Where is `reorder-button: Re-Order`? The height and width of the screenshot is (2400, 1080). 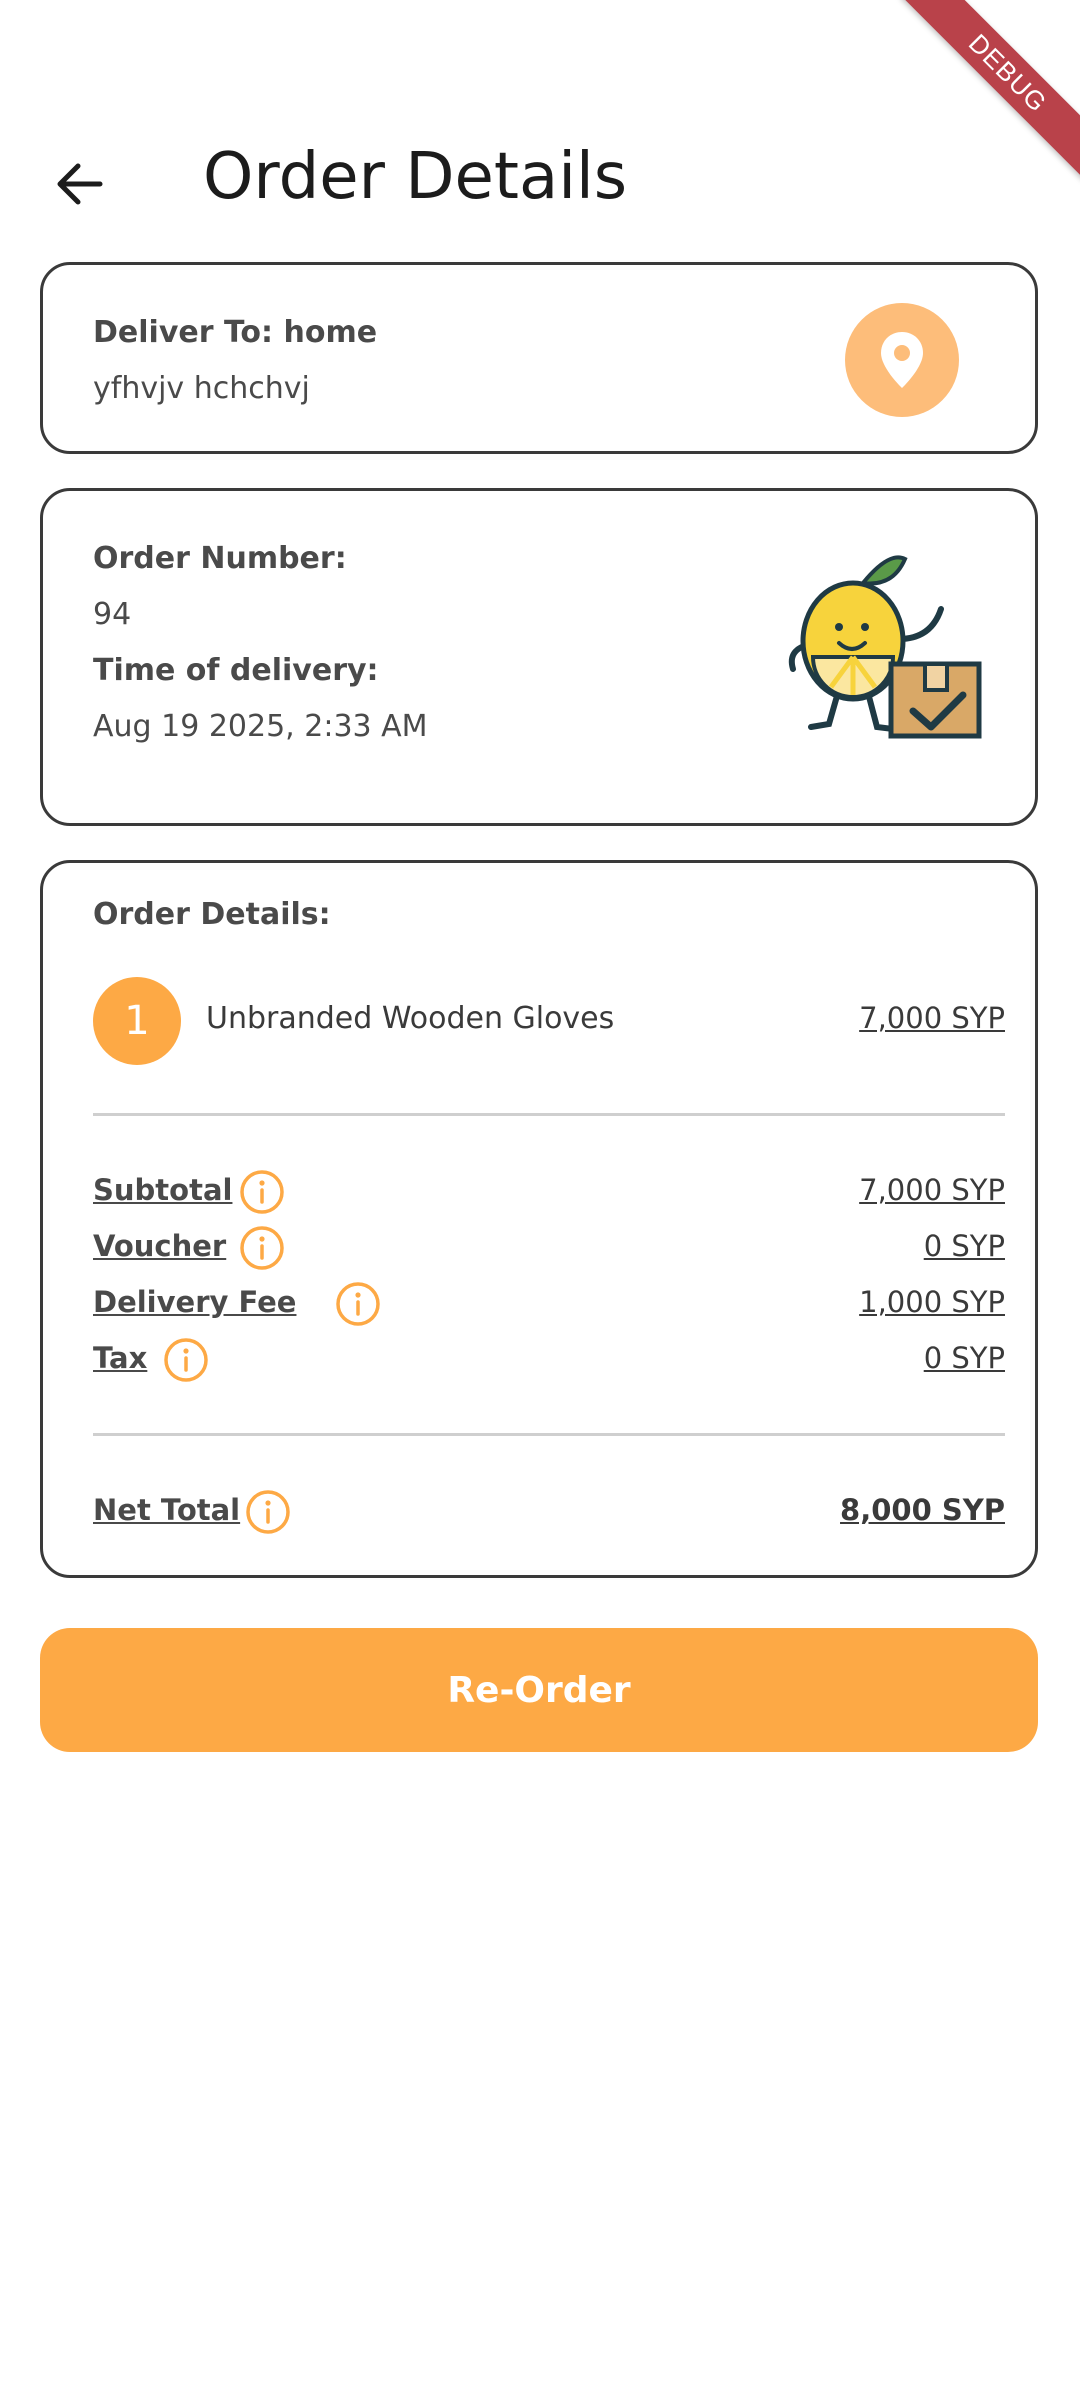 reorder-button: Re-Order is located at coordinates (539, 1690).